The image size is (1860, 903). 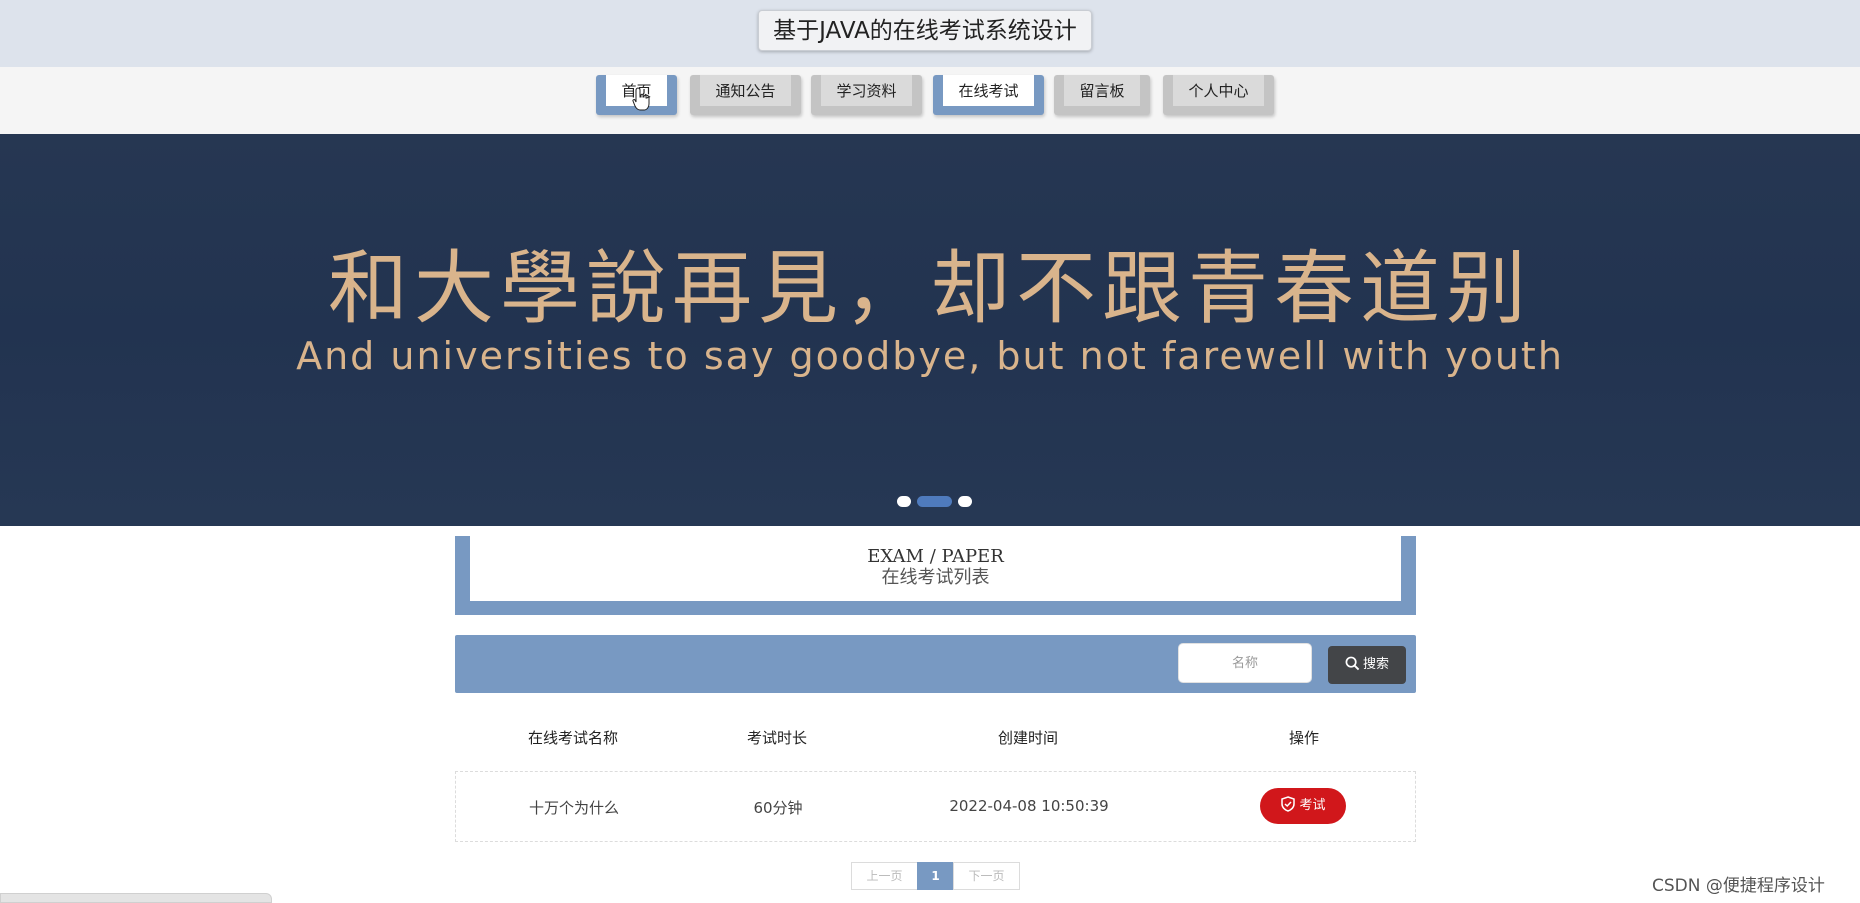 I want to click on nav-item-label: 通知公告, so click(x=745, y=90).